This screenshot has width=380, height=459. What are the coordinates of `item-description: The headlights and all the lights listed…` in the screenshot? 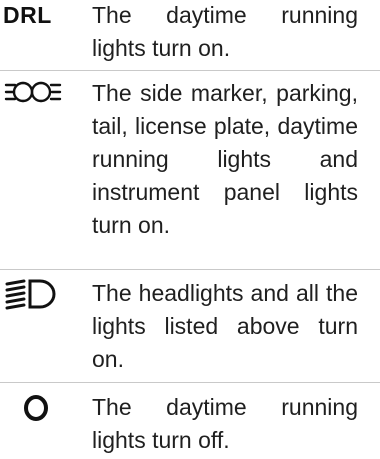 It's located at (225, 326).